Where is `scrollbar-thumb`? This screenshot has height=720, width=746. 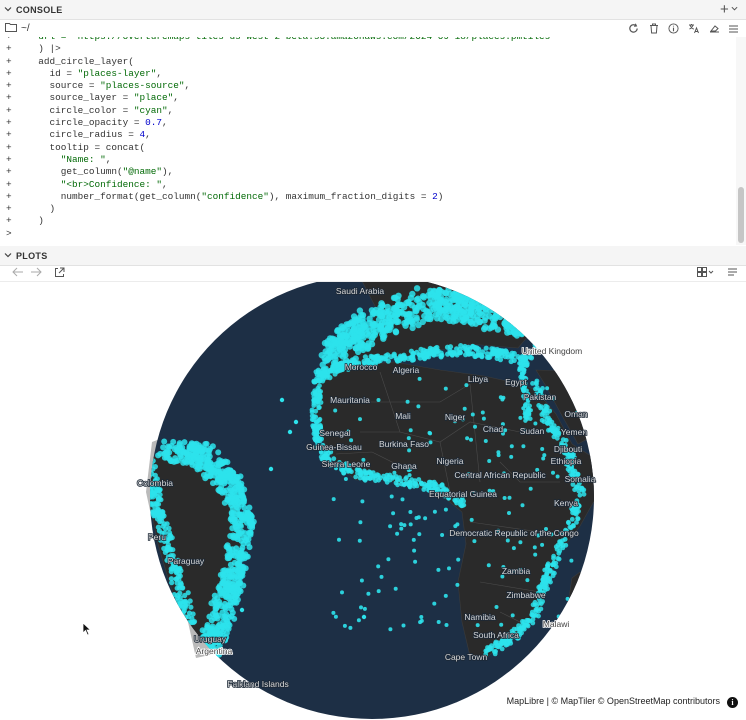
scrollbar-thumb is located at coordinates (741, 215).